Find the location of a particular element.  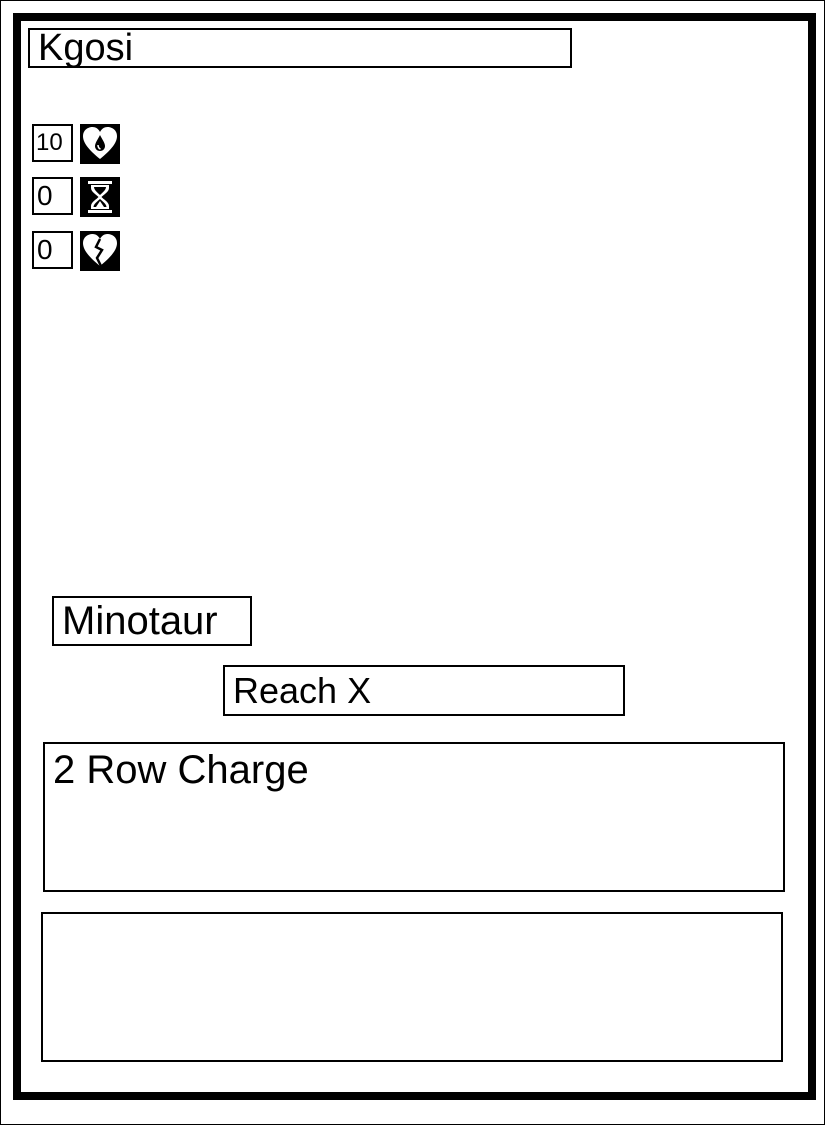

broken-heart-icon is located at coordinates (100, 251).